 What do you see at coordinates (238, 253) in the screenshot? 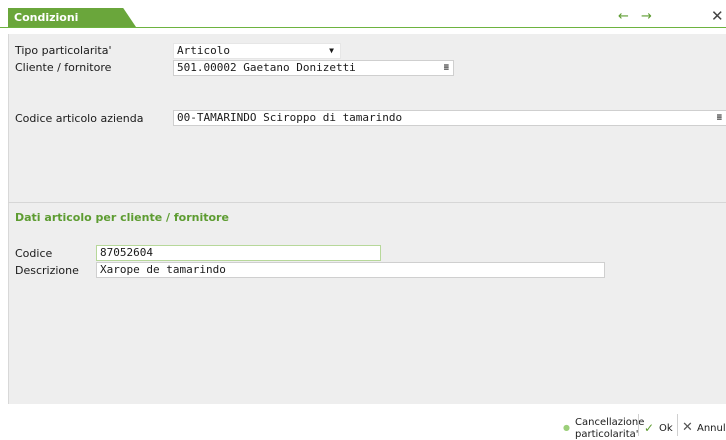
I see `codice-field: 87052604` at bounding box center [238, 253].